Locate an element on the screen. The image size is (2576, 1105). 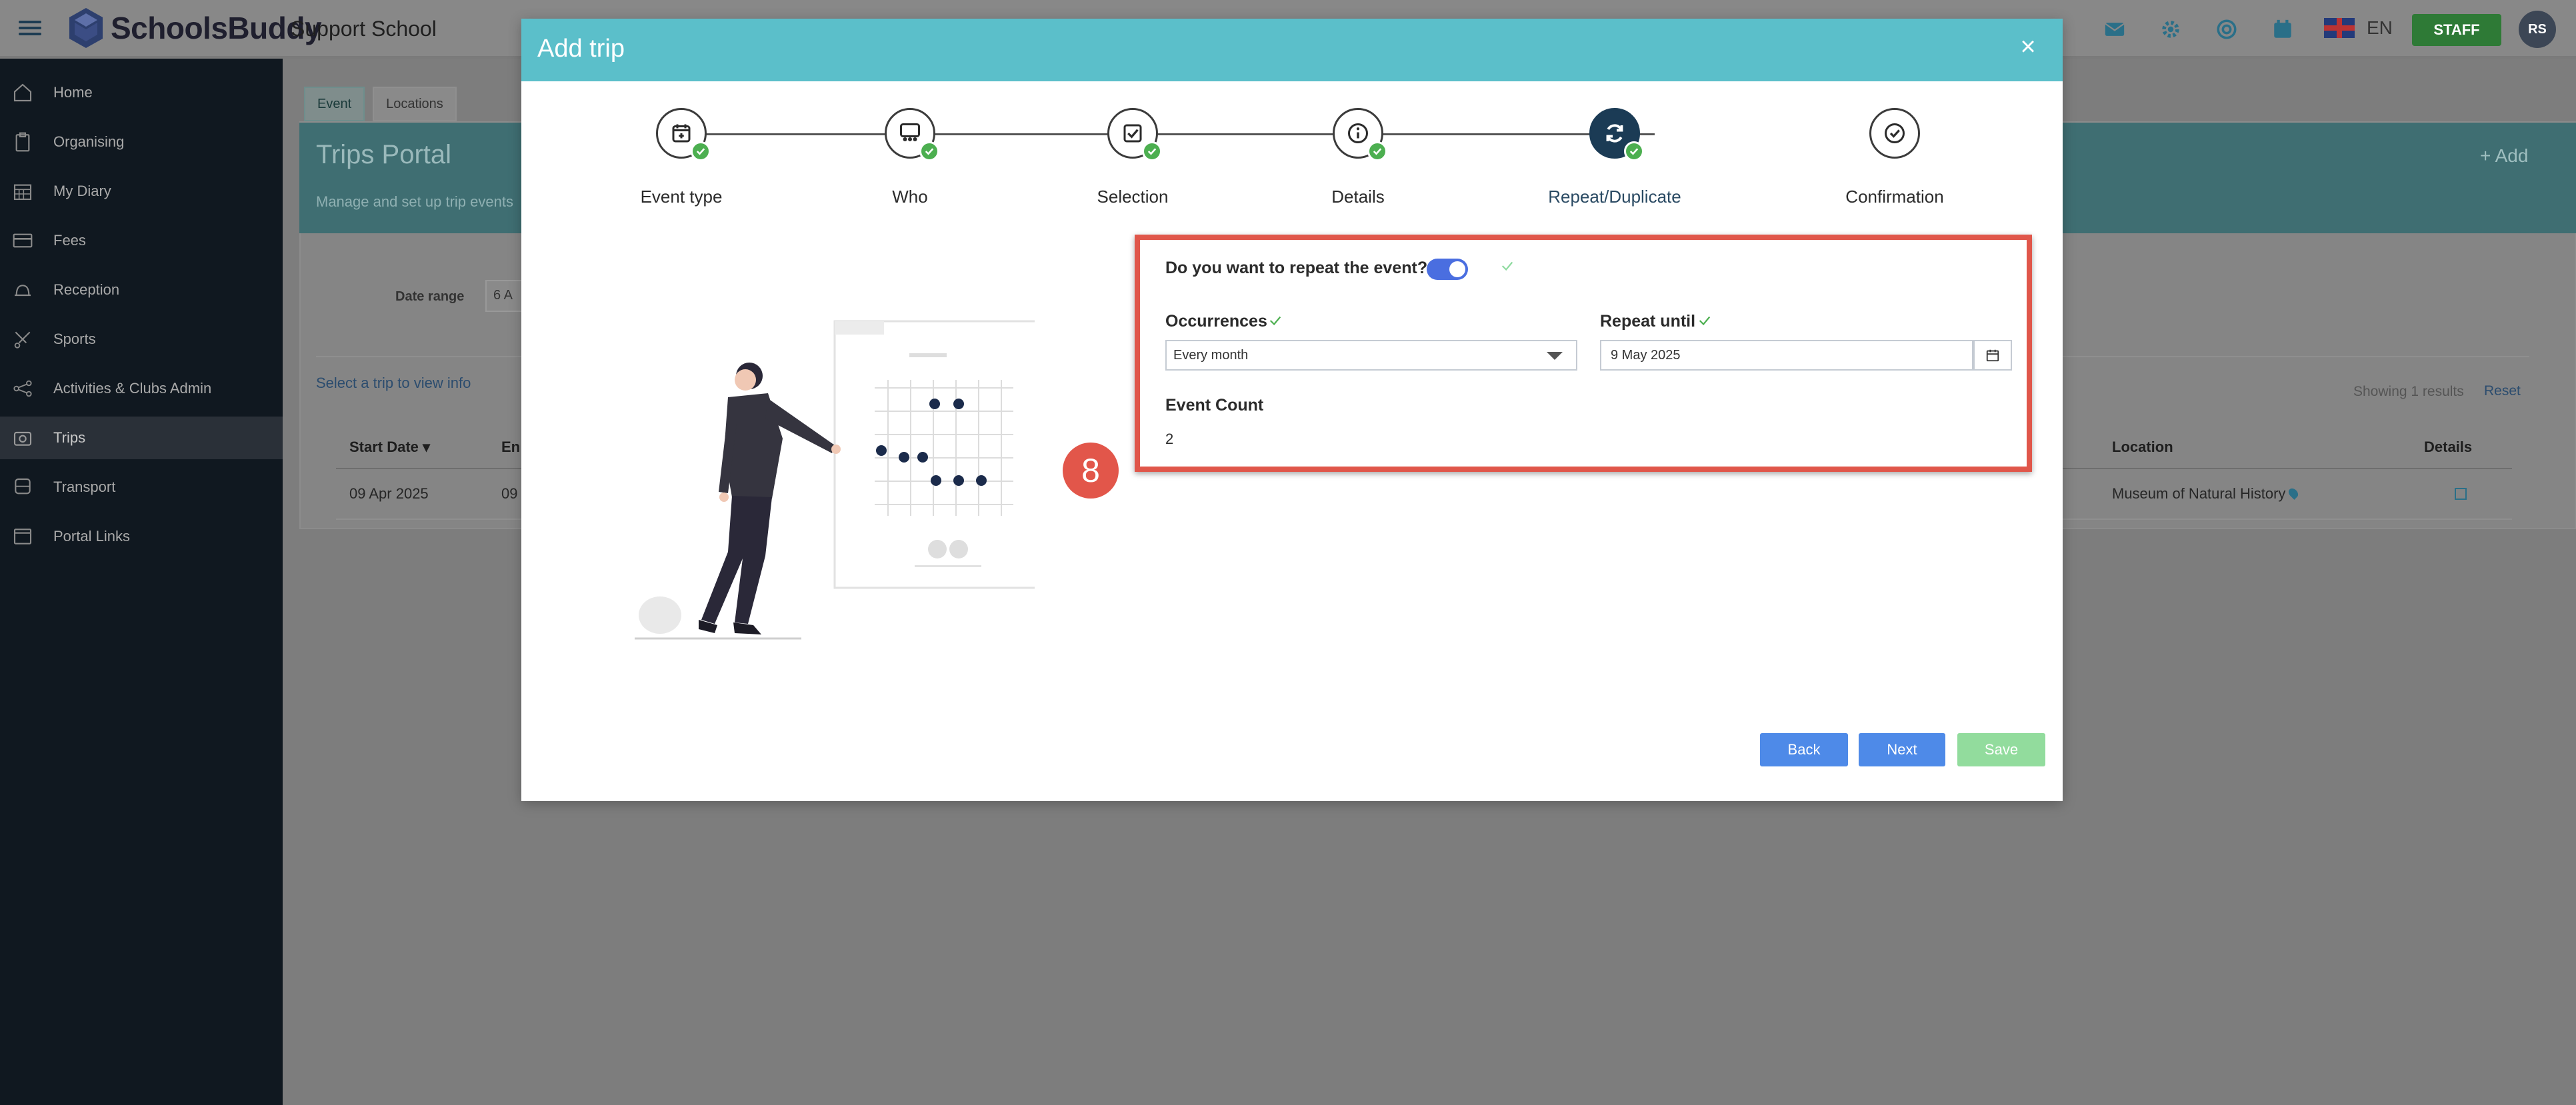
check-circle-icon is located at coordinates (1894, 133).